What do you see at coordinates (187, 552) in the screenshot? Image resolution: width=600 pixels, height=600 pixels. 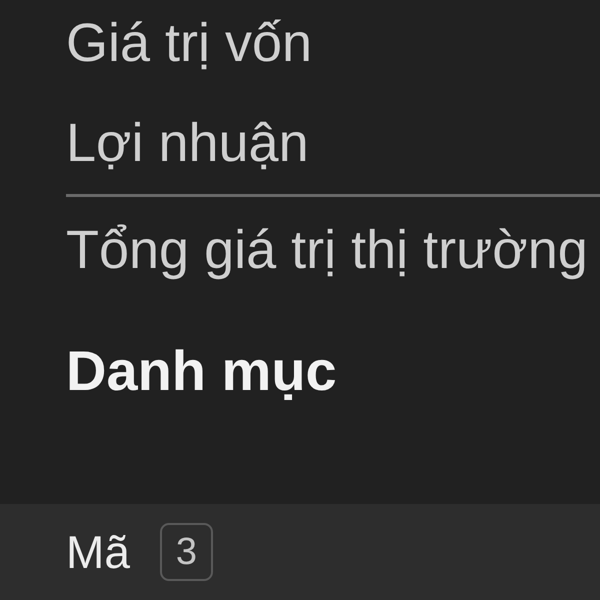 I see `count-badge: 3` at bounding box center [187, 552].